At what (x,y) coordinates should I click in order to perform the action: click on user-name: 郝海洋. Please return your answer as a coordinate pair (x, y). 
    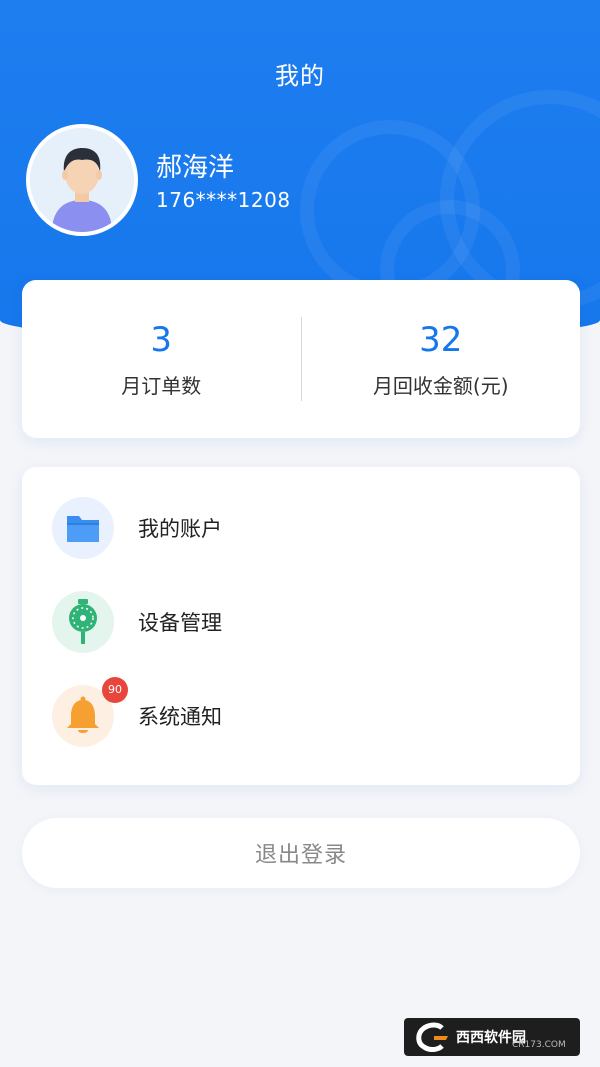
    Looking at the image, I should click on (195, 168).